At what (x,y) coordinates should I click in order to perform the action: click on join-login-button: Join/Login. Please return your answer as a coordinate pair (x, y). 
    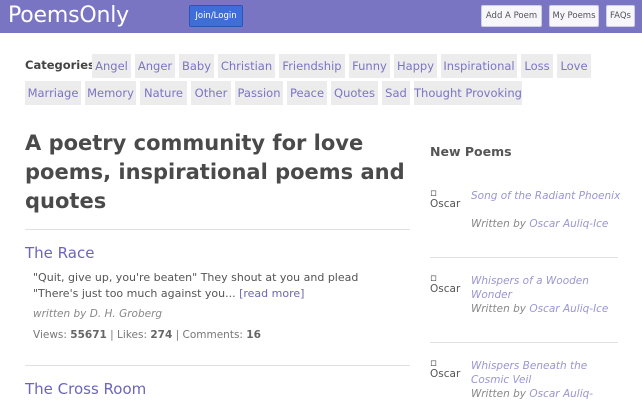
    Looking at the image, I should click on (216, 16).